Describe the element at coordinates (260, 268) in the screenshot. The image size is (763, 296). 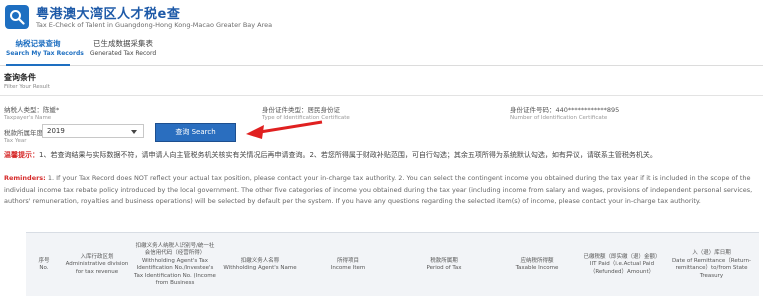
I see `column-header-en: Withholding Agent's Name` at that location.